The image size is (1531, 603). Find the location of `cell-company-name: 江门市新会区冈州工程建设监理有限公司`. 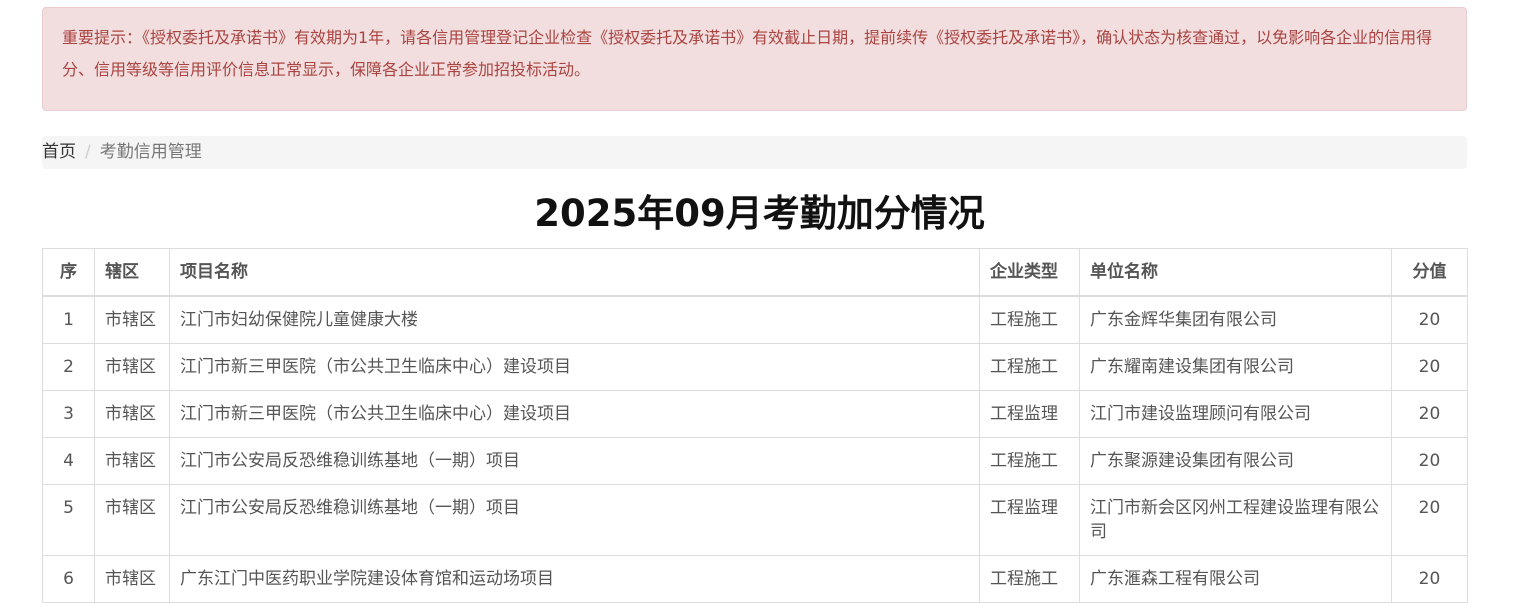

cell-company-name: 江门市新会区冈州工程建设监理有限公司 is located at coordinates (1235, 520).